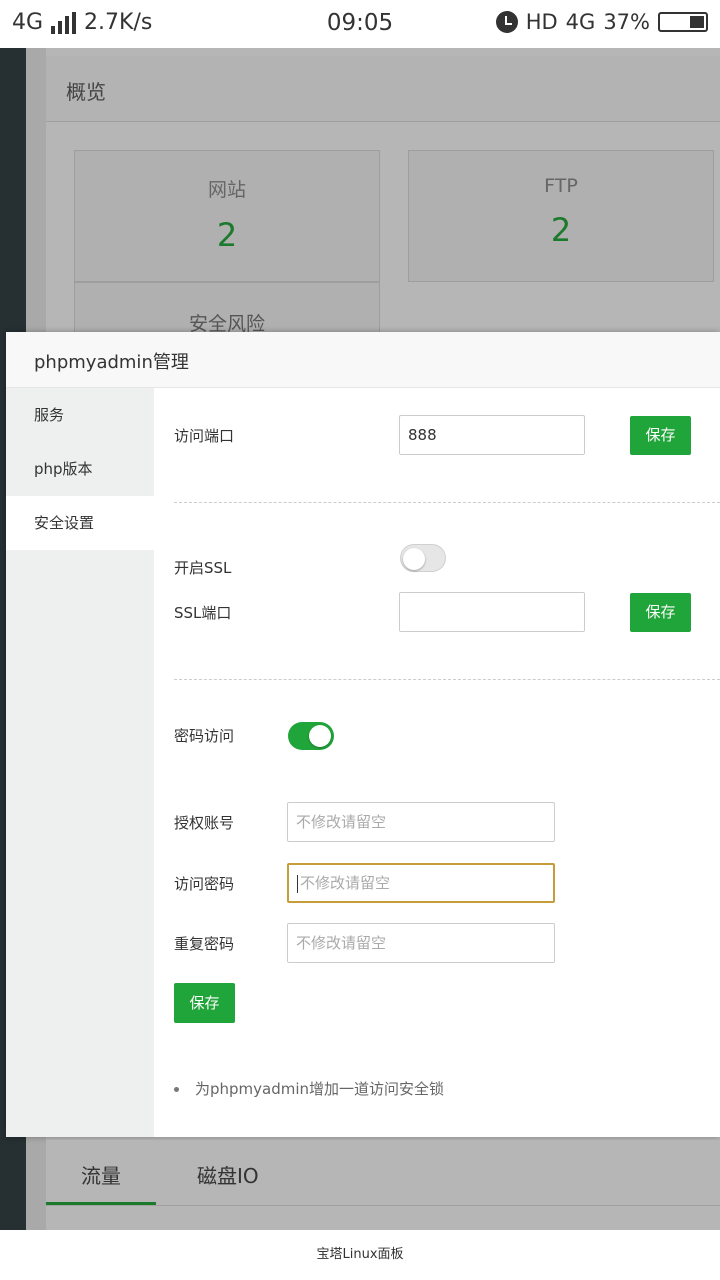  What do you see at coordinates (320, 736) in the screenshot?
I see `password-access-toggle-knob` at bounding box center [320, 736].